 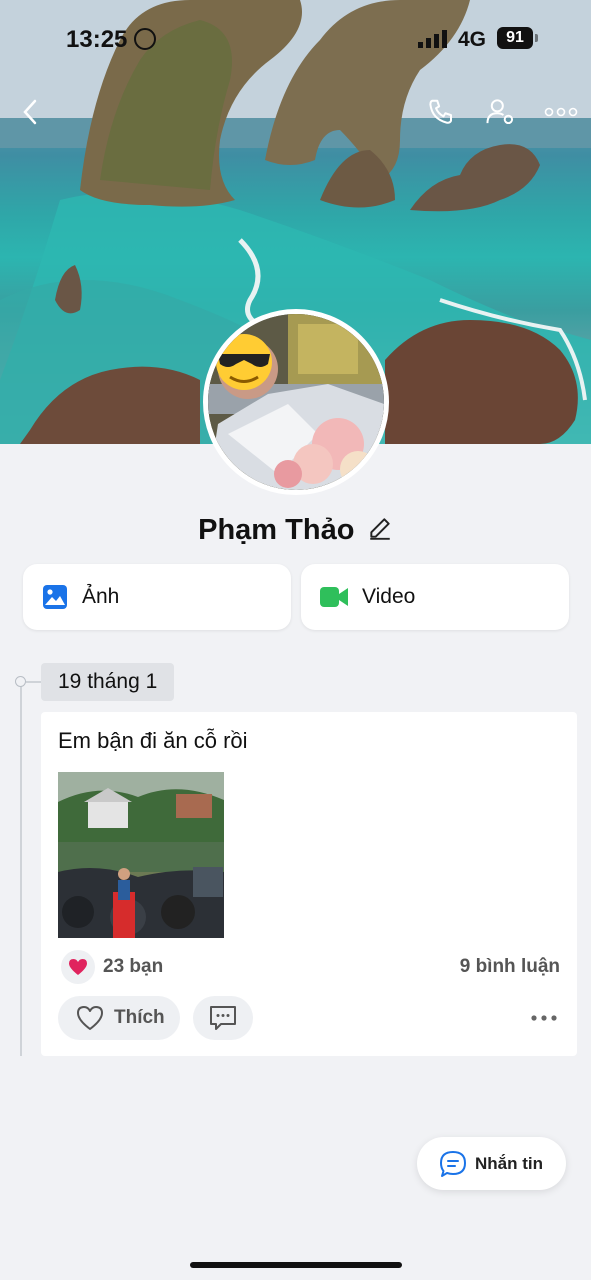 I want to click on profile-settings-button, so click(x=501, y=112).